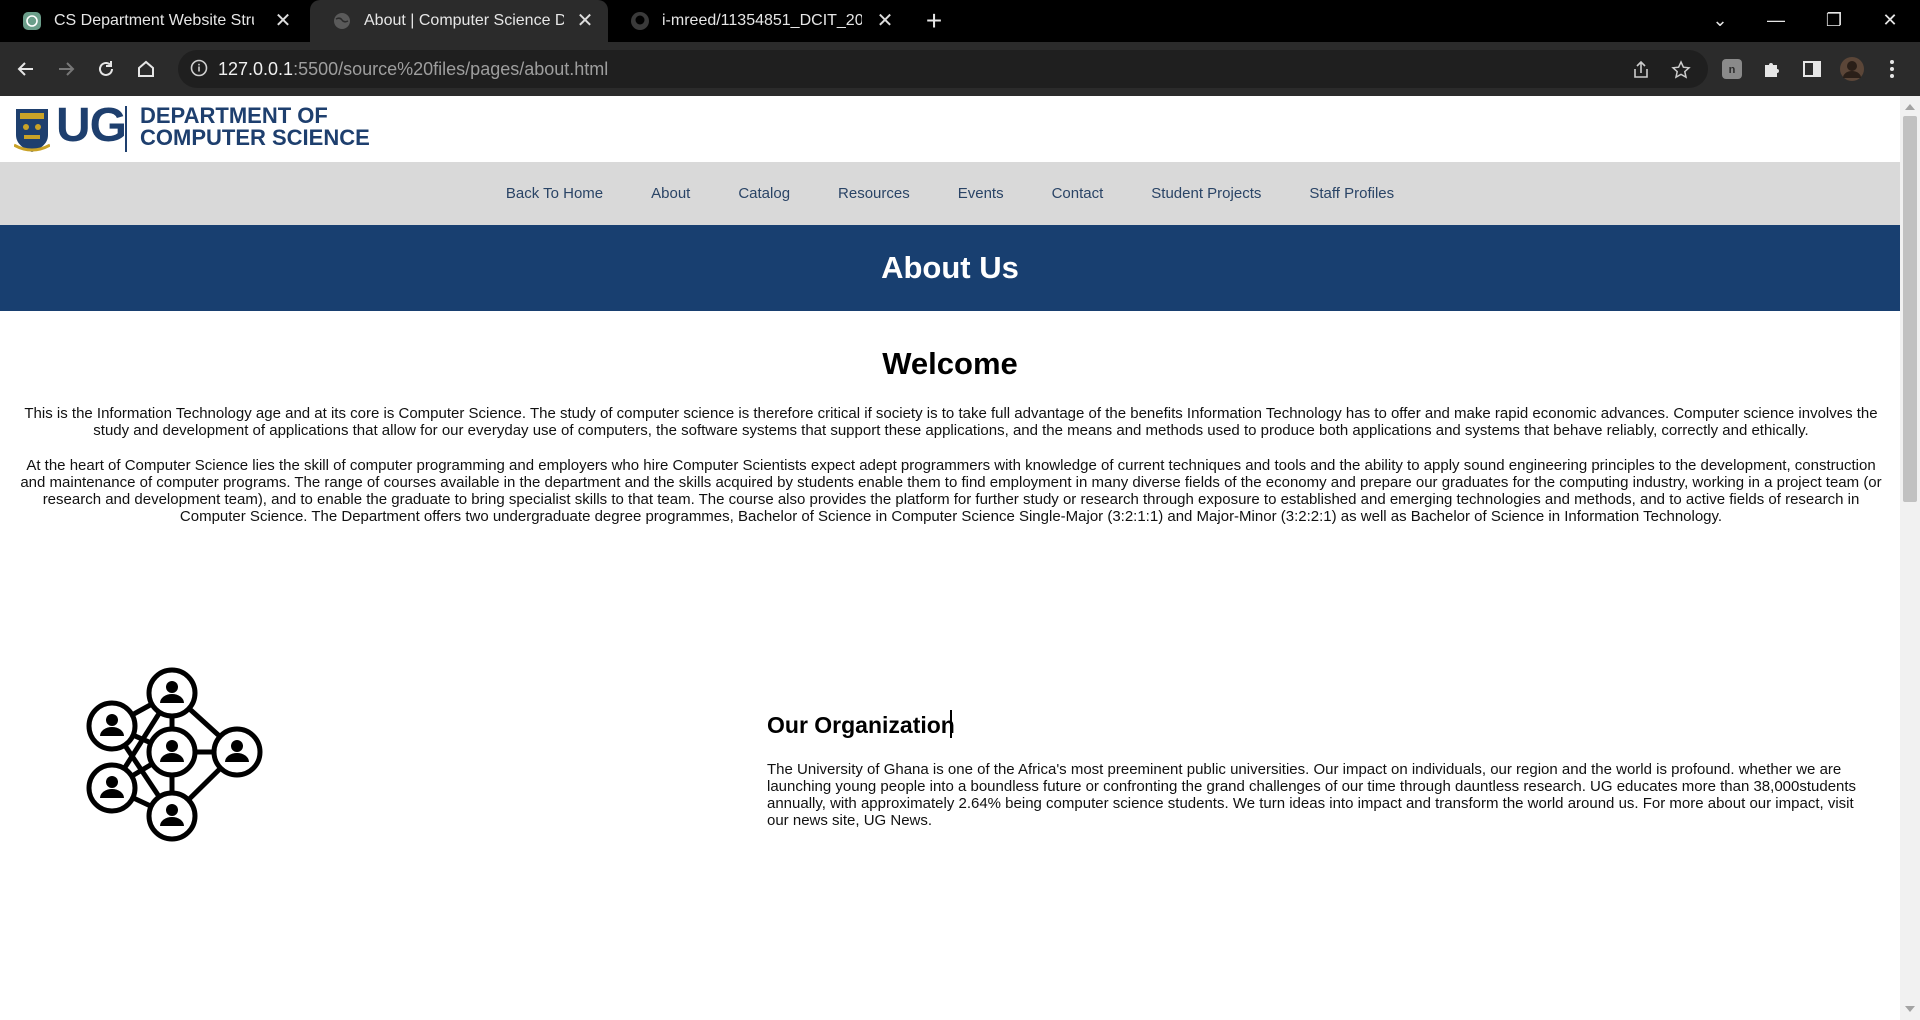  What do you see at coordinates (762, 20) in the screenshot?
I see `tab-title: i-mreed/11354851_DCIT_205_IA` at bounding box center [762, 20].